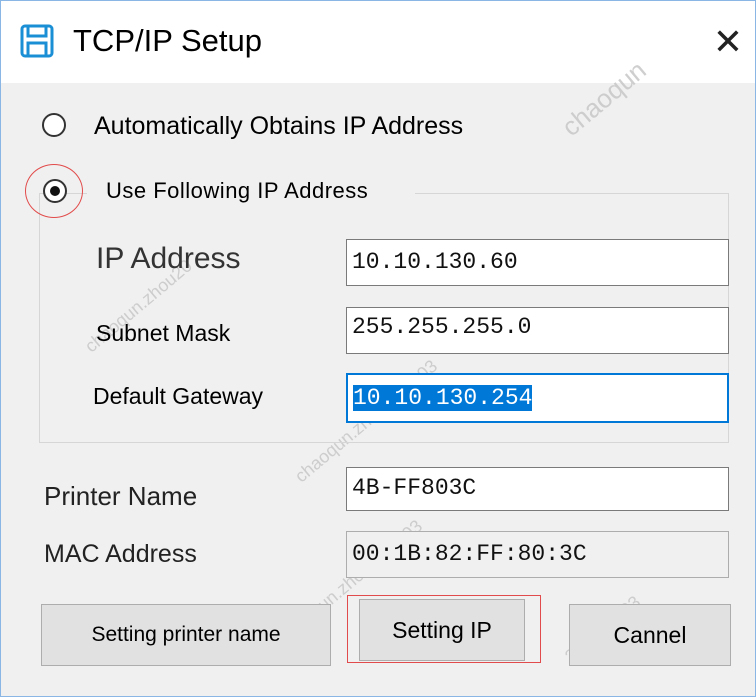  Describe the element at coordinates (167, 40) in the screenshot. I see `window-title: TCP/IP Setup` at that location.